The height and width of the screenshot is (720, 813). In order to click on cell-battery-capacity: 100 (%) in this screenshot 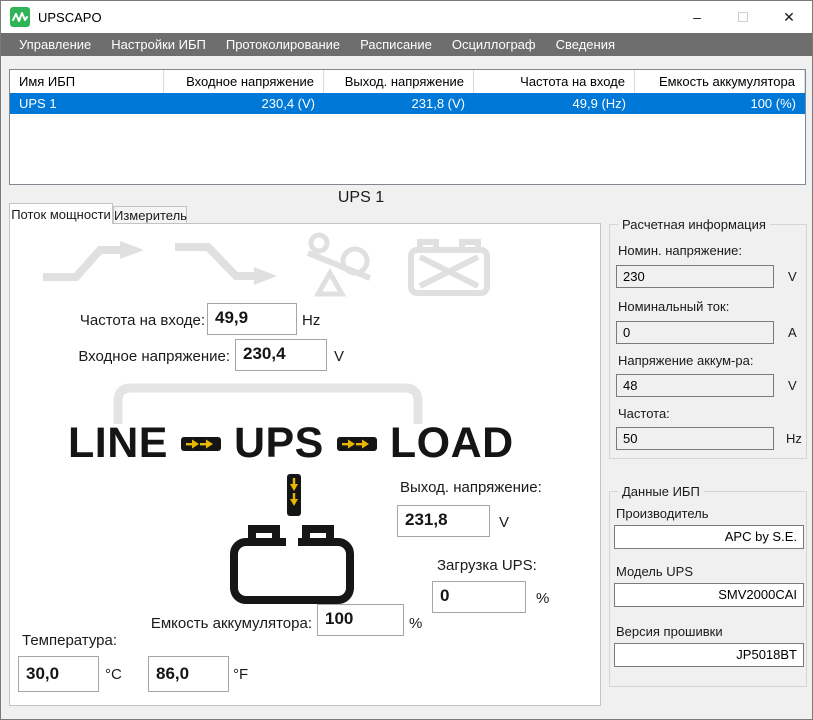, I will do `click(773, 103)`.